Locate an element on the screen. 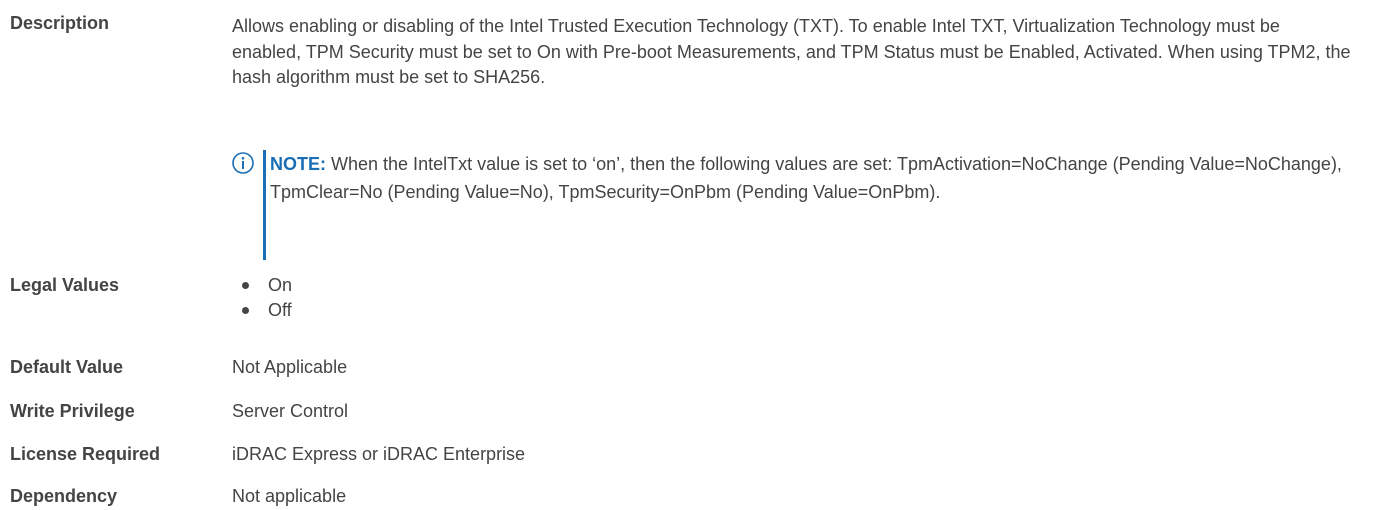 The image size is (1380, 510). legal-value-on: On is located at coordinates (280, 285).